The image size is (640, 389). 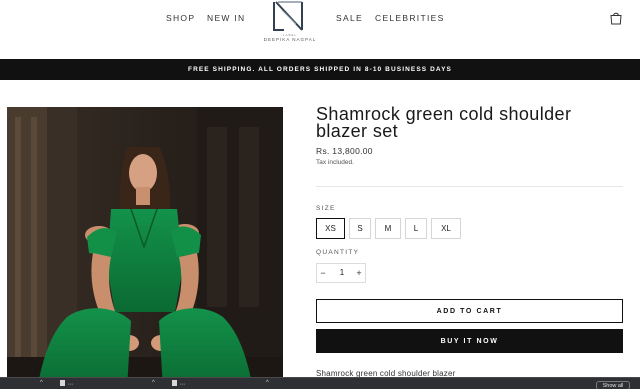 I want to click on buy-now-button: BUY IT NOW, so click(x=469, y=341).